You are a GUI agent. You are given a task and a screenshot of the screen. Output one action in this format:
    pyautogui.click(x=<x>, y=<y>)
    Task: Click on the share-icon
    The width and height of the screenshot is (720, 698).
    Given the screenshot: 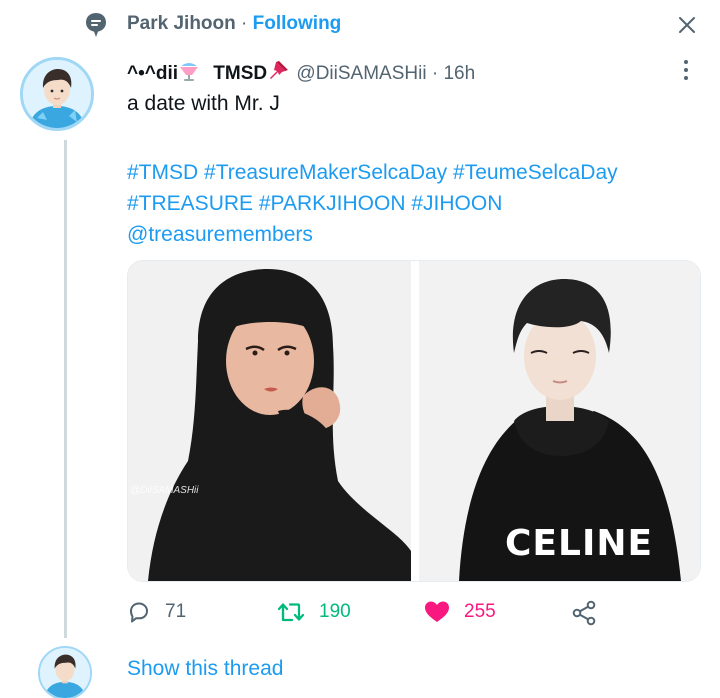 What is the action you would take?
    pyautogui.click(x=584, y=613)
    